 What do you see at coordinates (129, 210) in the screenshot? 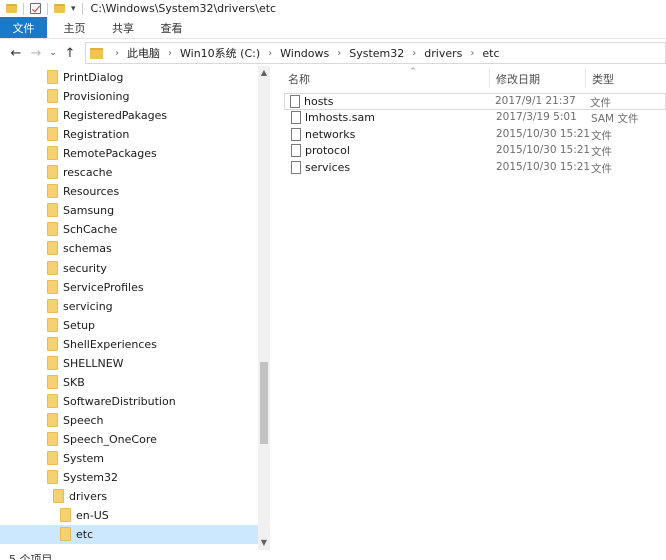
I see `nav-tree-item: Samsung` at bounding box center [129, 210].